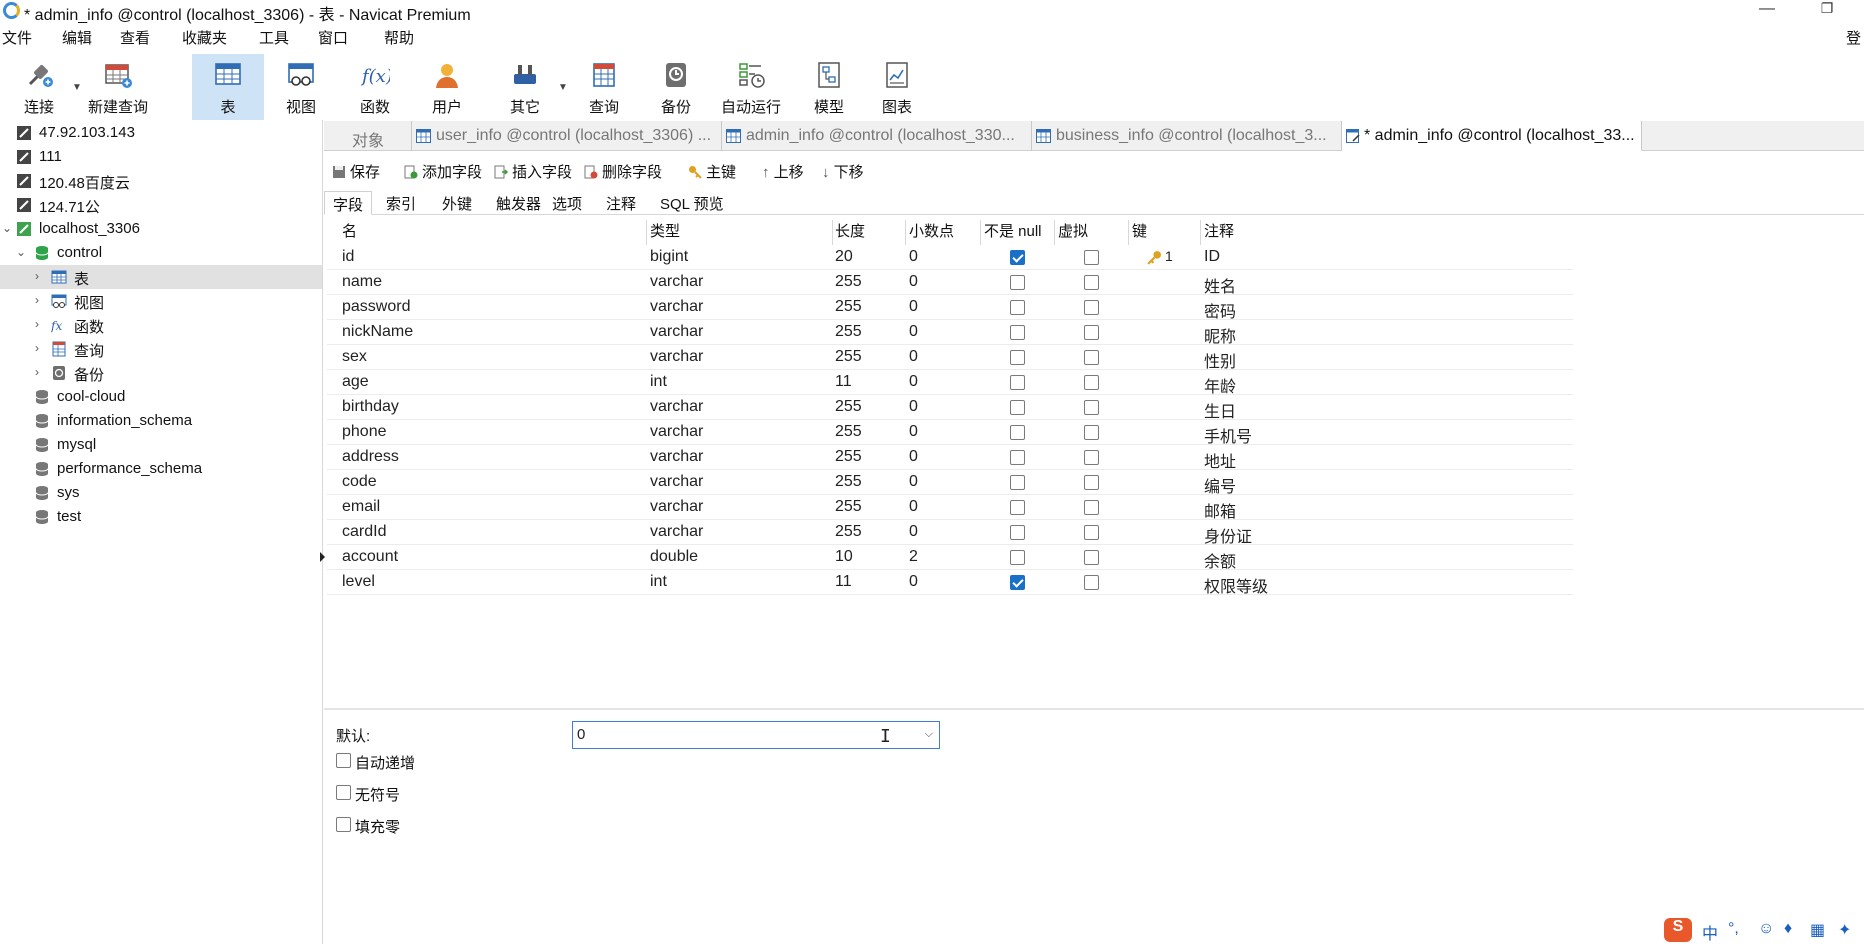  Describe the element at coordinates (359, 482) in the screenshot. I see `field-name-cell: code` at that location.